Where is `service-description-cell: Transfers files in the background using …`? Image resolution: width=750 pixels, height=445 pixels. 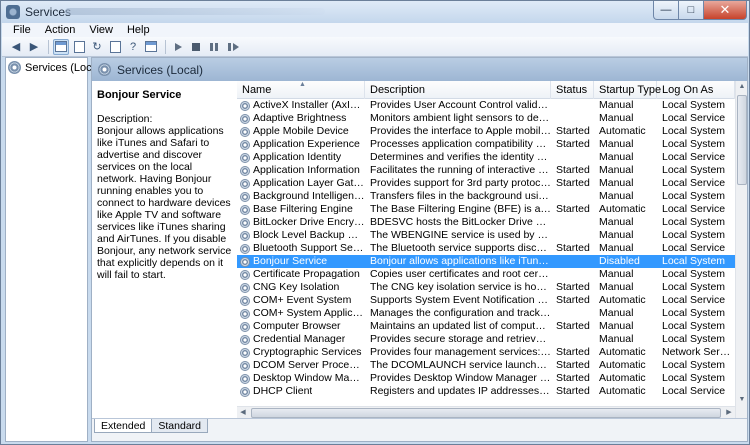 service-description-cell: Transfers files in the background using … is located at coordinates (460, 196).